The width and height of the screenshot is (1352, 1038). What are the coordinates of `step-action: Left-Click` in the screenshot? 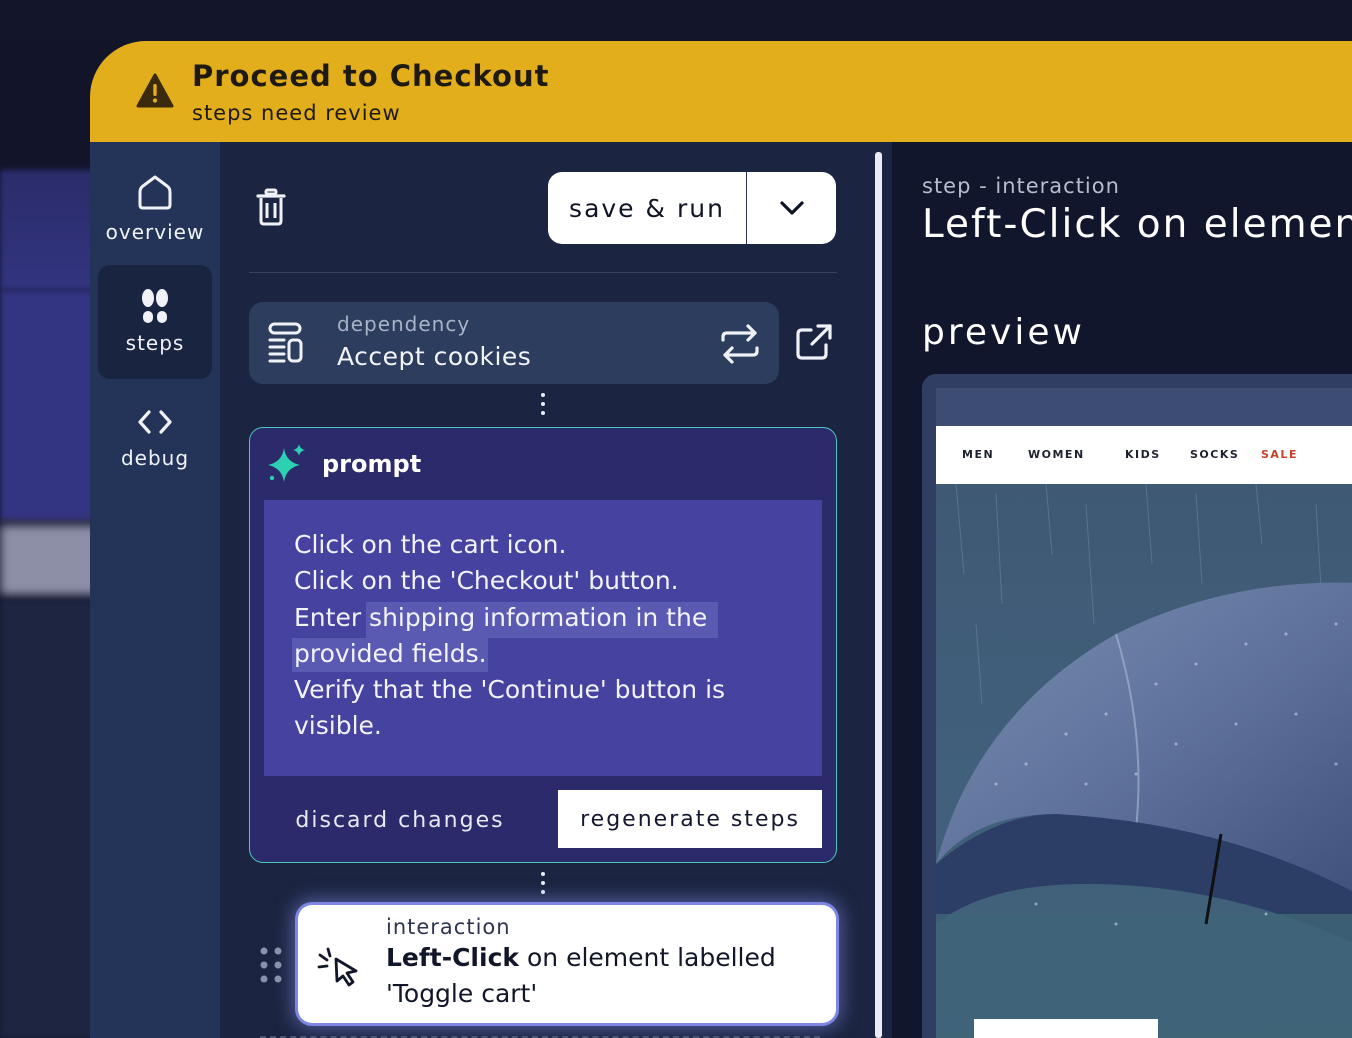 It's located at (453, 957).